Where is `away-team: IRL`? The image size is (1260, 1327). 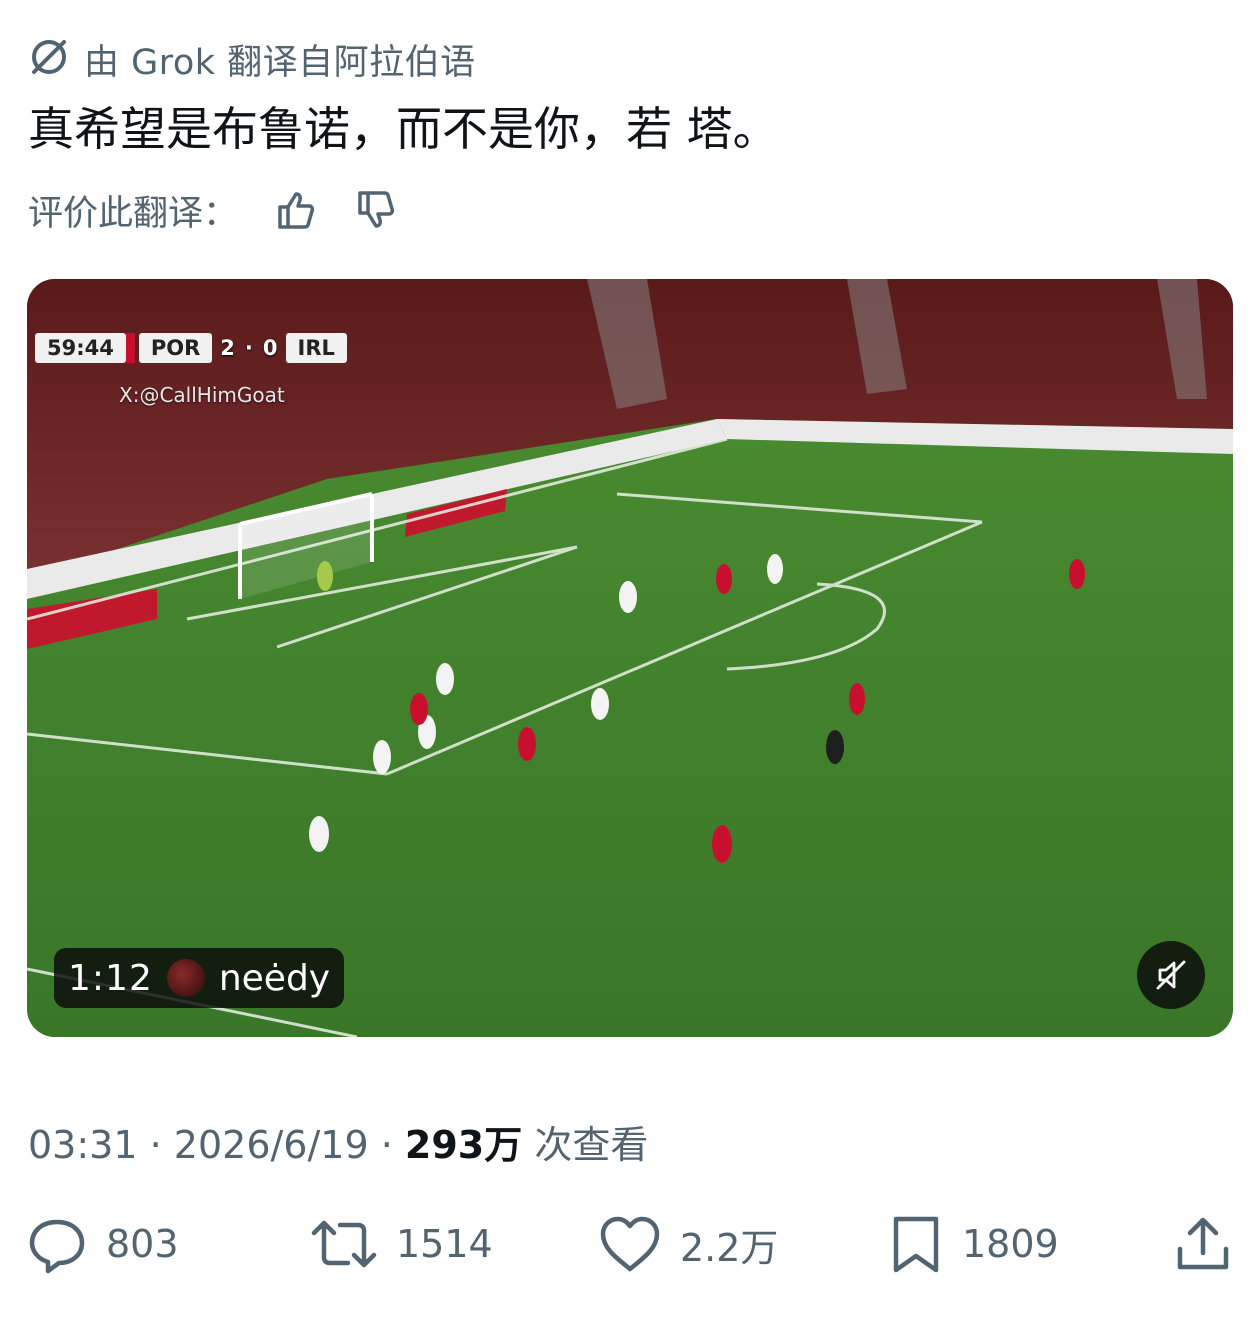 away-team: IRL is located at coordinates (316, 348).